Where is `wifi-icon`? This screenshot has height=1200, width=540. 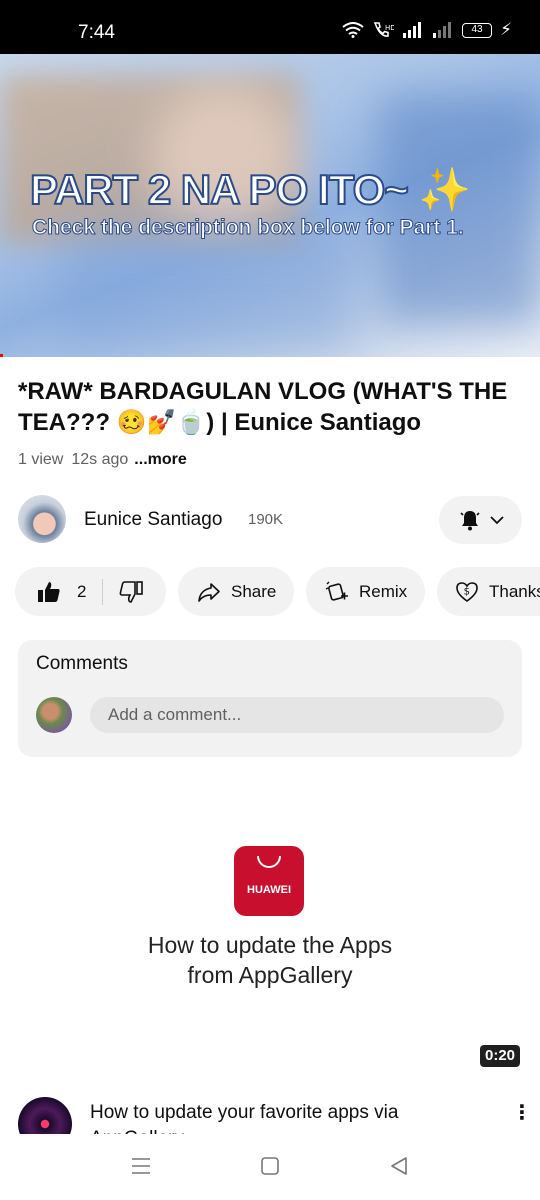
wifi-icon is located at coordinates (353, 30).